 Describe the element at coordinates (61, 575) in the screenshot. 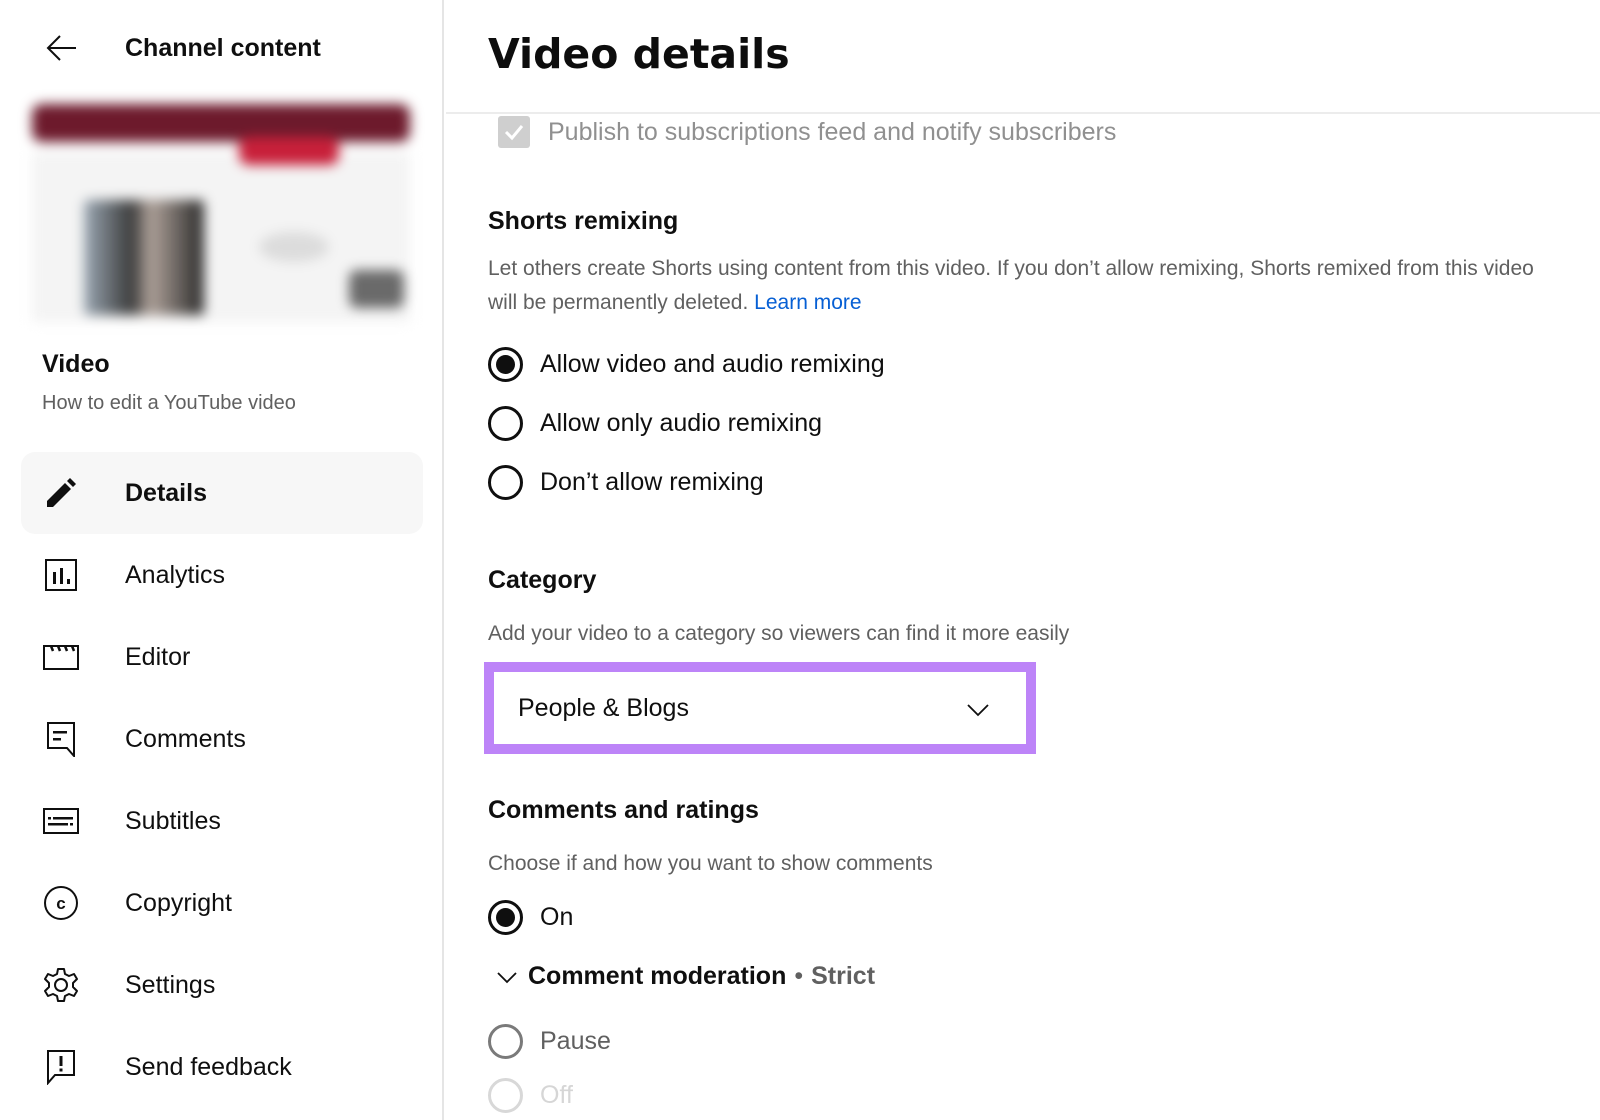

I see `analytics-icon` at that location.